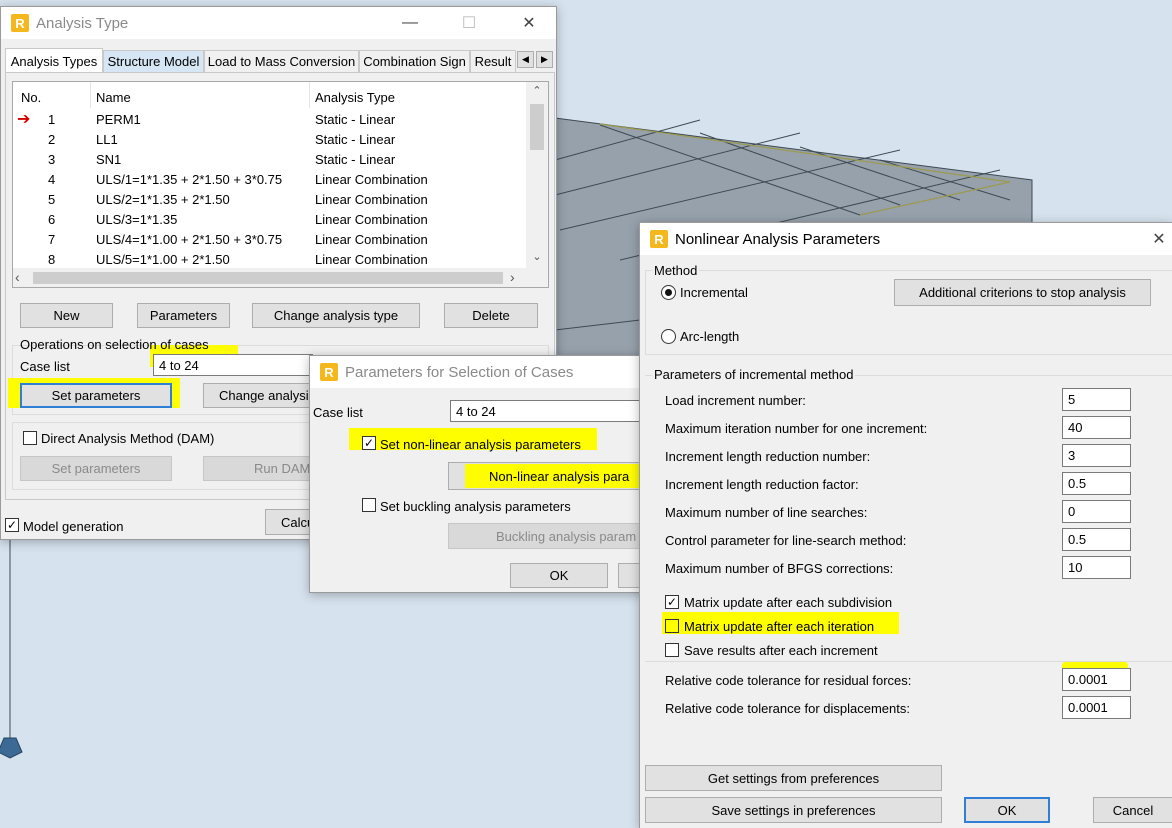  Describe the element at coordinates (257, 468) in the screenshot. I see `run-dam-button: Run DAM` at that location.